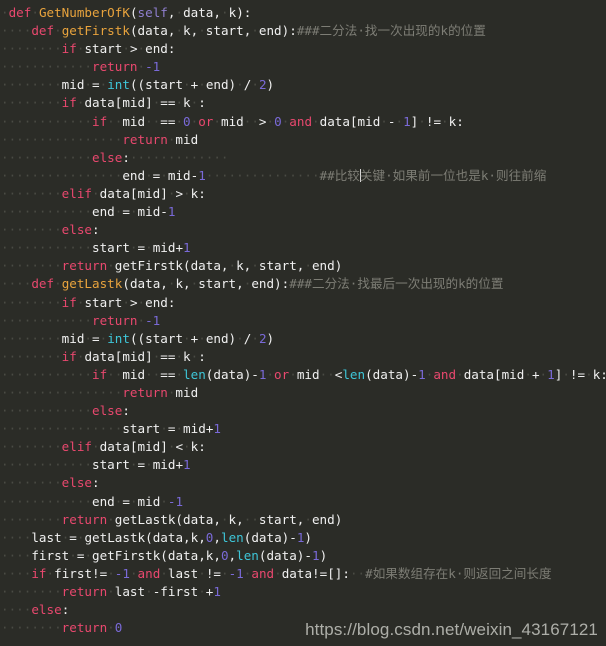 The width and height of the screenshot is (606, 646). What do you see at coordinates (145, 284) in the screenshot?
I see `token-plain: (data,` at bounding box center [145, 284].